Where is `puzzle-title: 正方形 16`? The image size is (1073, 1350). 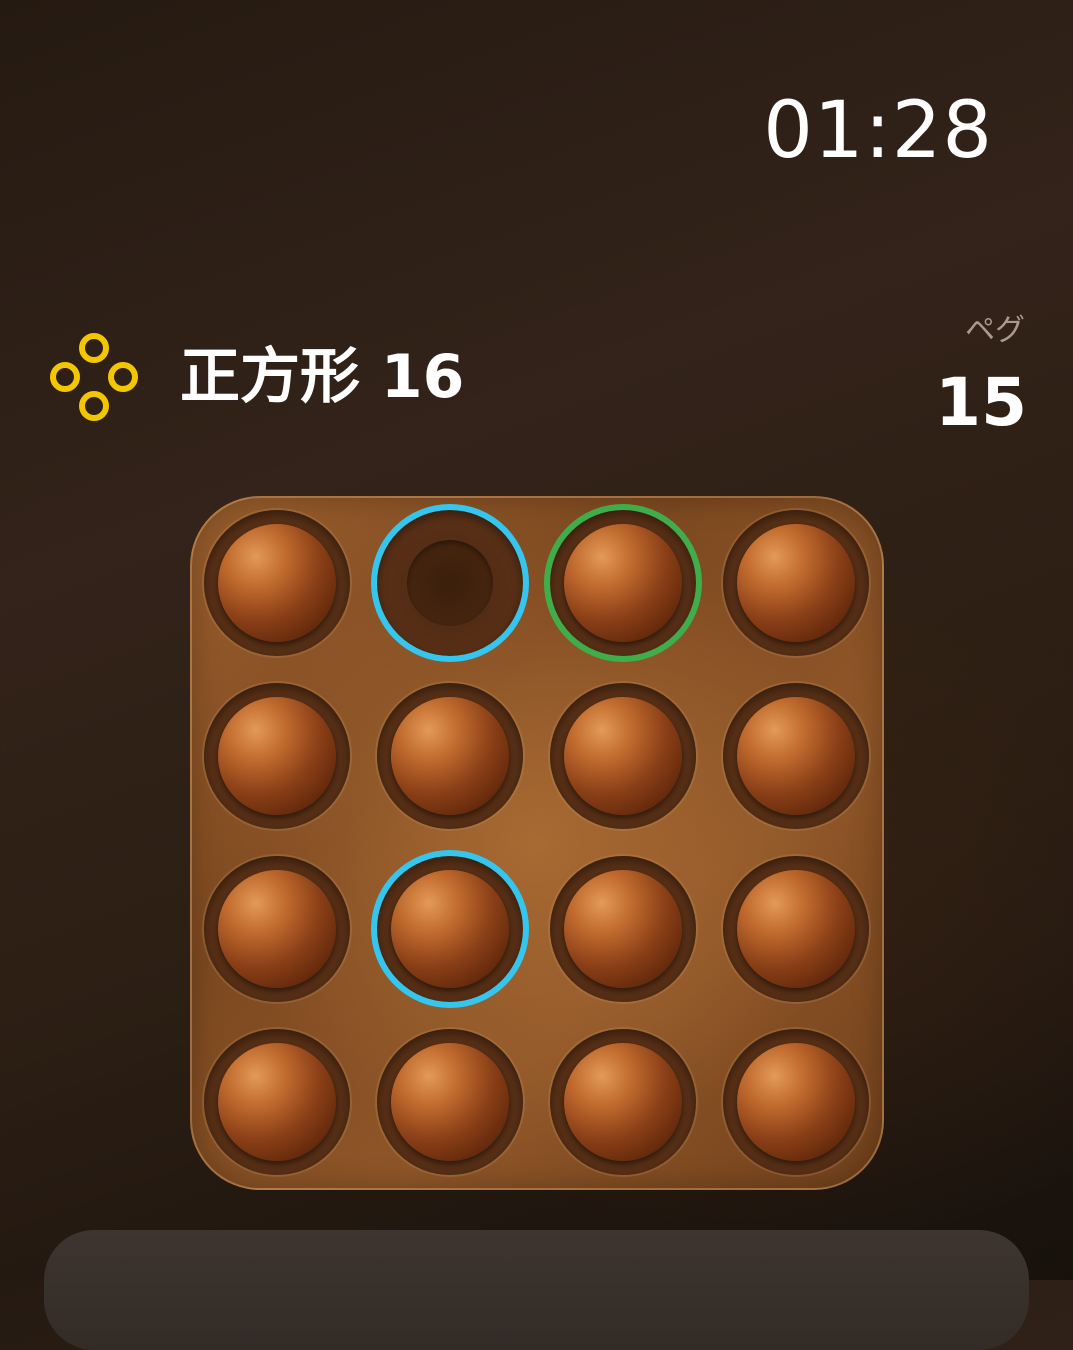 puzzle-title: 正方形 16 is located at coordinates (322, 377).